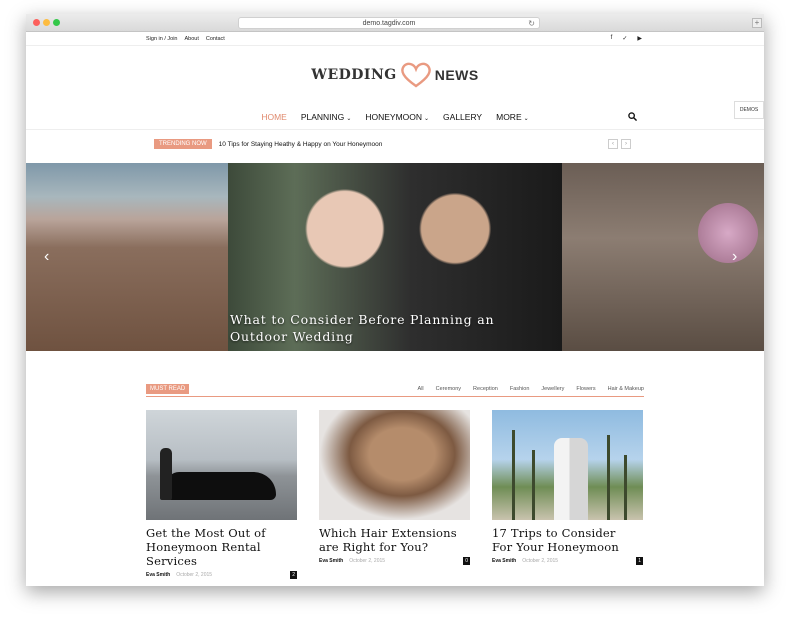 The image size is (790, 623). Describe the element at coordinates (749, 110) in the screenshot. I see `demos-button: DEMOS` at that location.